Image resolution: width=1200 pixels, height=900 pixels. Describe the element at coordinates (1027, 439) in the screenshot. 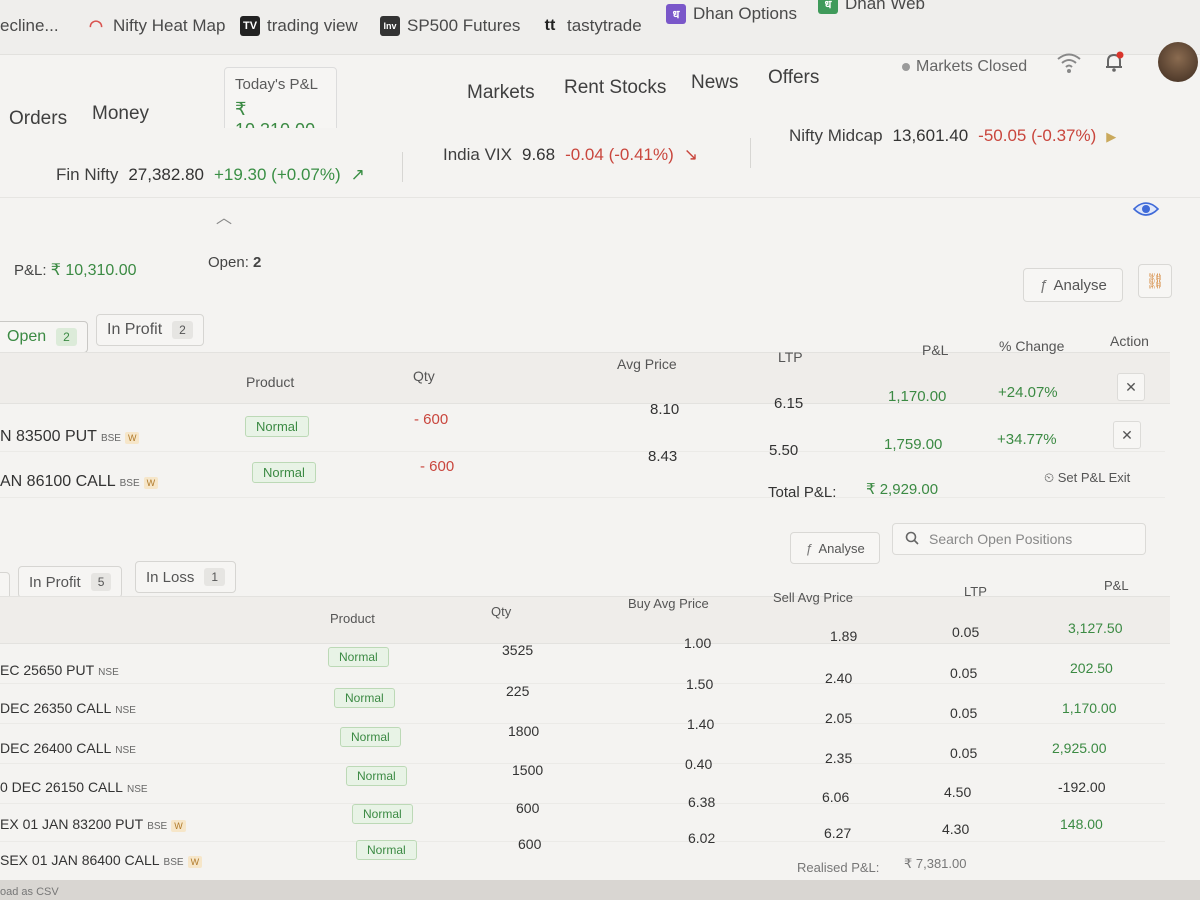

I see `position-change: +34.77%` at that location.